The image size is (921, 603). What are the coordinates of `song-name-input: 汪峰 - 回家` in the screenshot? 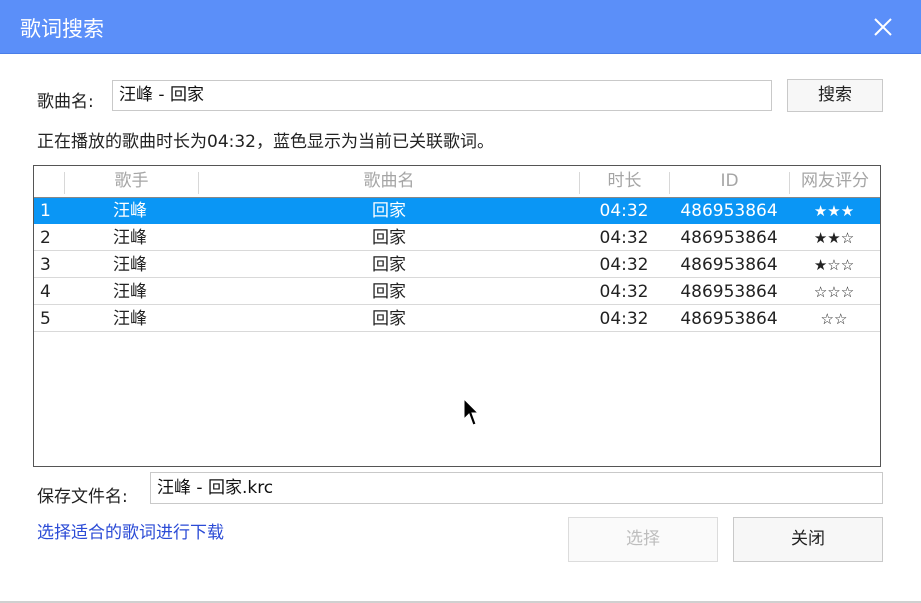 It's located at (442, 95).